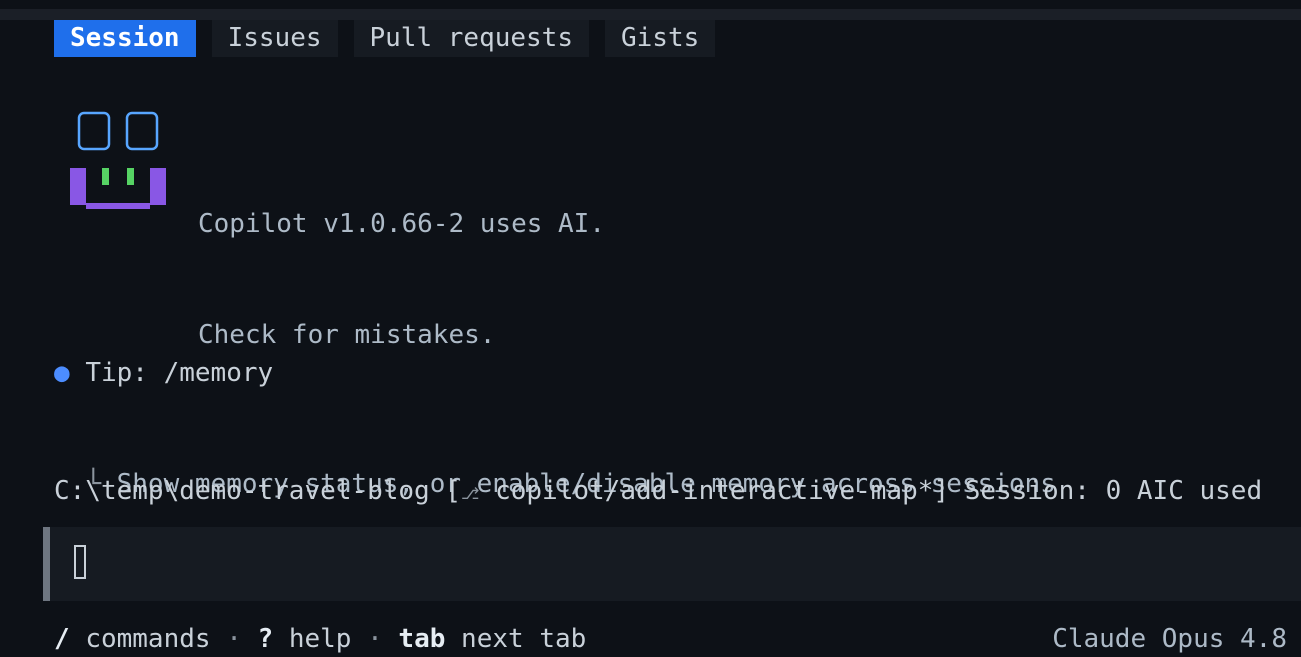 This screenshot has width=1301, height=657. What do you see at coordinates (274, 38) in the screenshot?
I see `tab-issues: Issues` at bounding box center [274, 38].